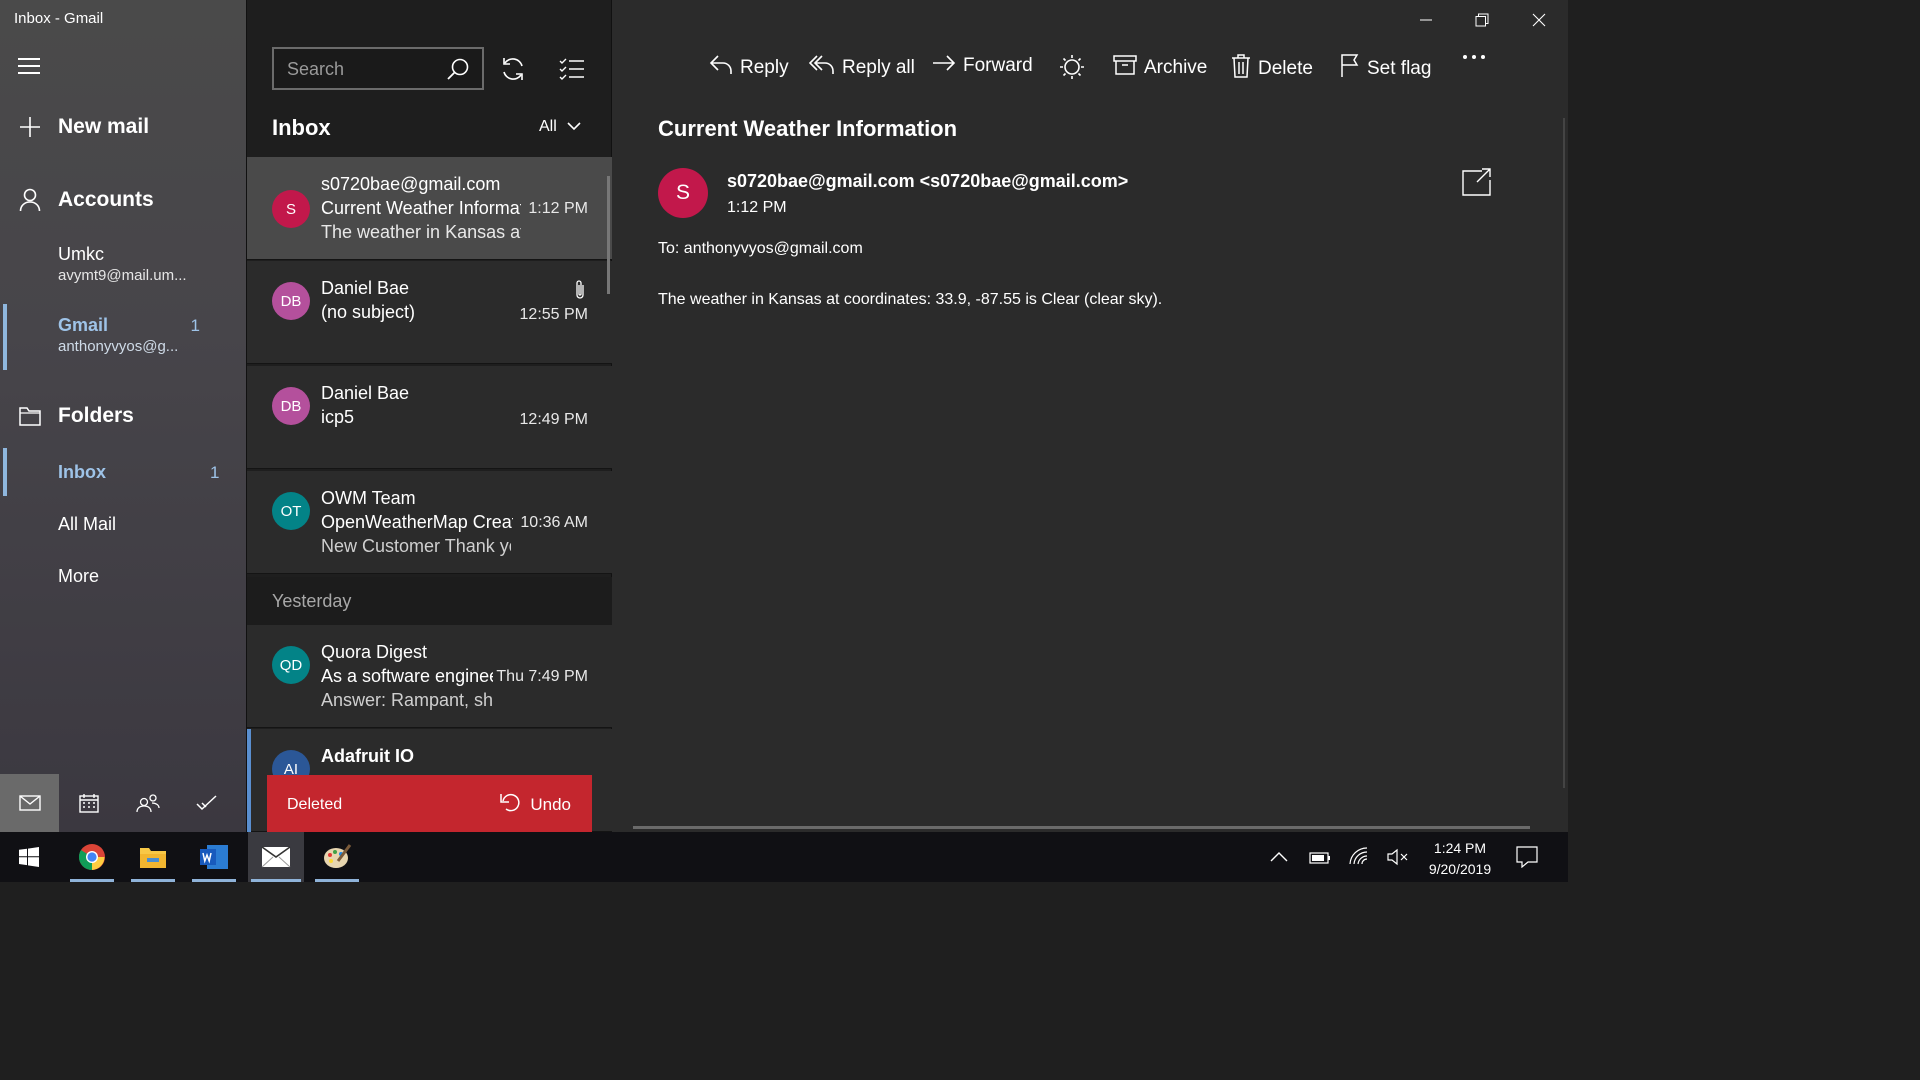  I want to click on forward-label: Forward, so click(998, 65).